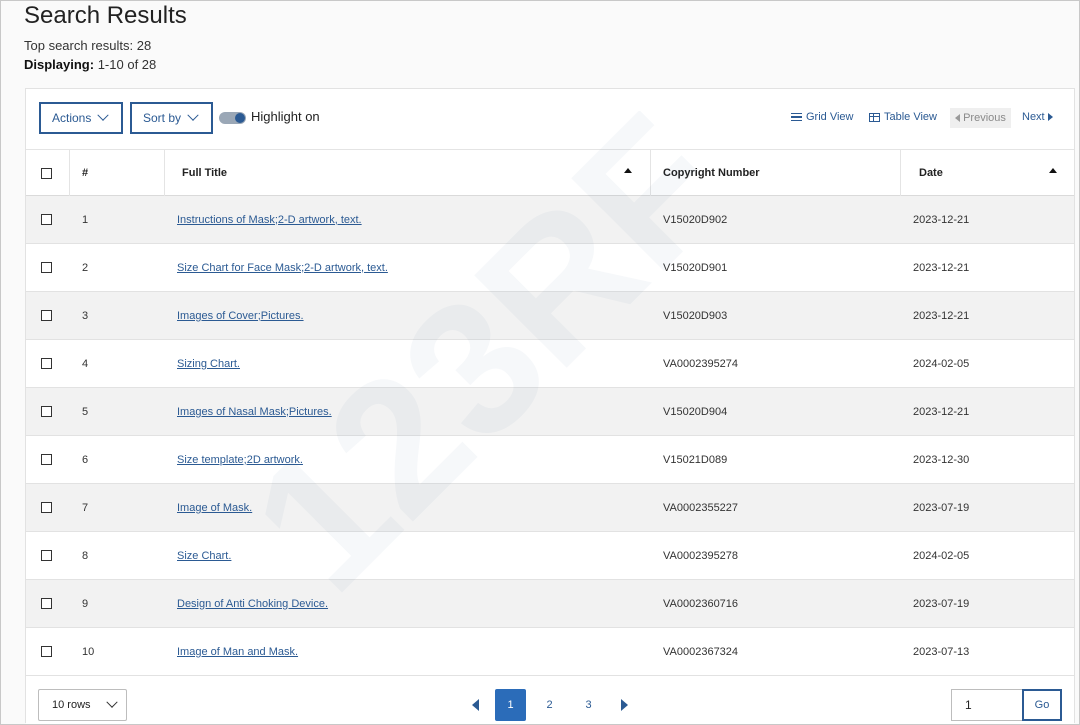  What do you see at coordinates (931, 173) in the screenshot?
I see `column-header-date: Date` at bounding box center [931, 173].